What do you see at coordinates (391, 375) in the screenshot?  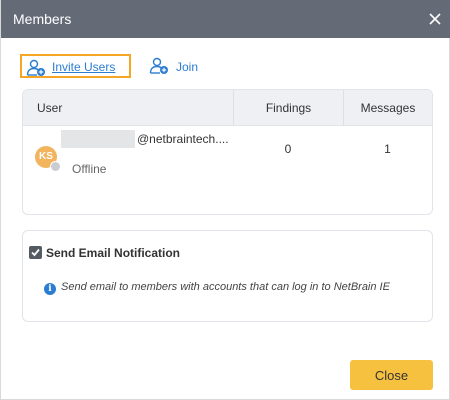 I see `close-button: Close` at bounding box center [391, 375].